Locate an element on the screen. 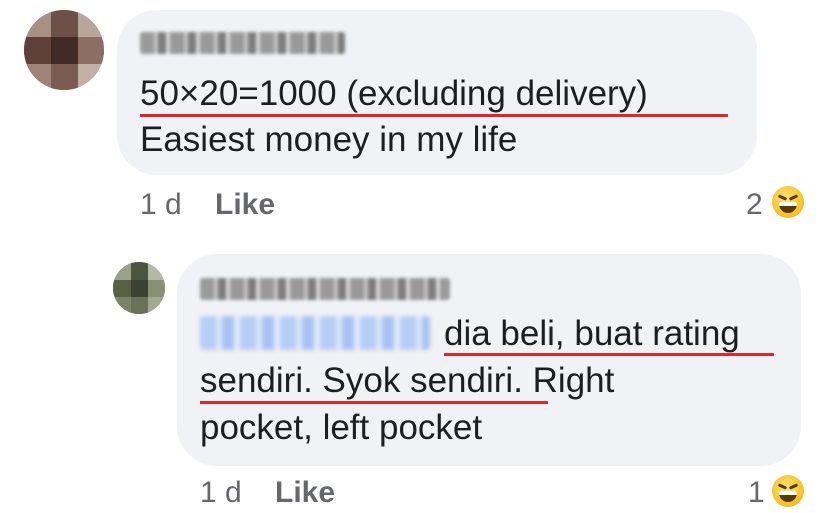  reply-timestamp: 1 d is located at coordinates (221, 493).